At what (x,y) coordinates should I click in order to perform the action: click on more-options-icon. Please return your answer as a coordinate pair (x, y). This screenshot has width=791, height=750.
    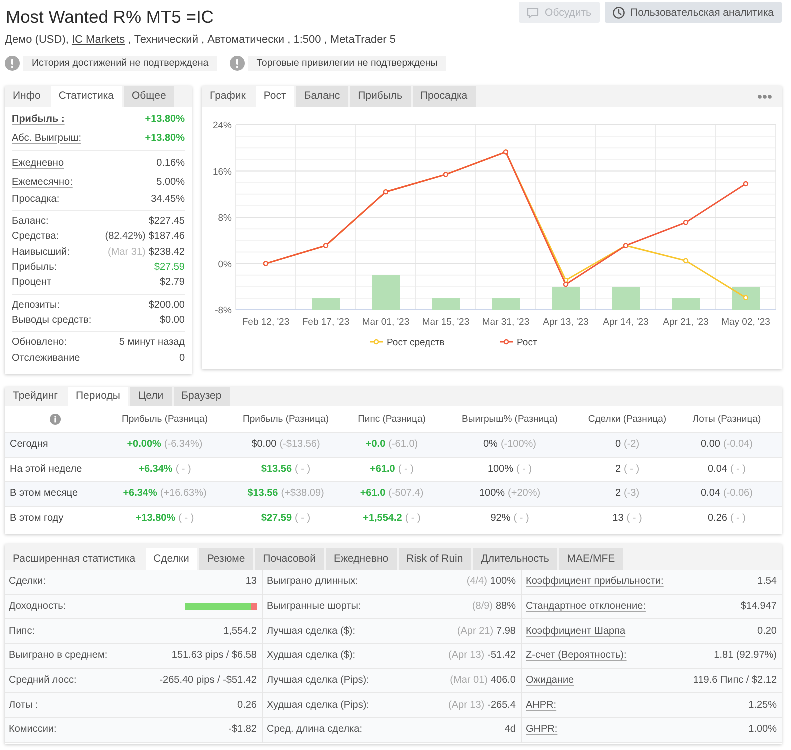
    Looking at the image, I should click on (765, 96).